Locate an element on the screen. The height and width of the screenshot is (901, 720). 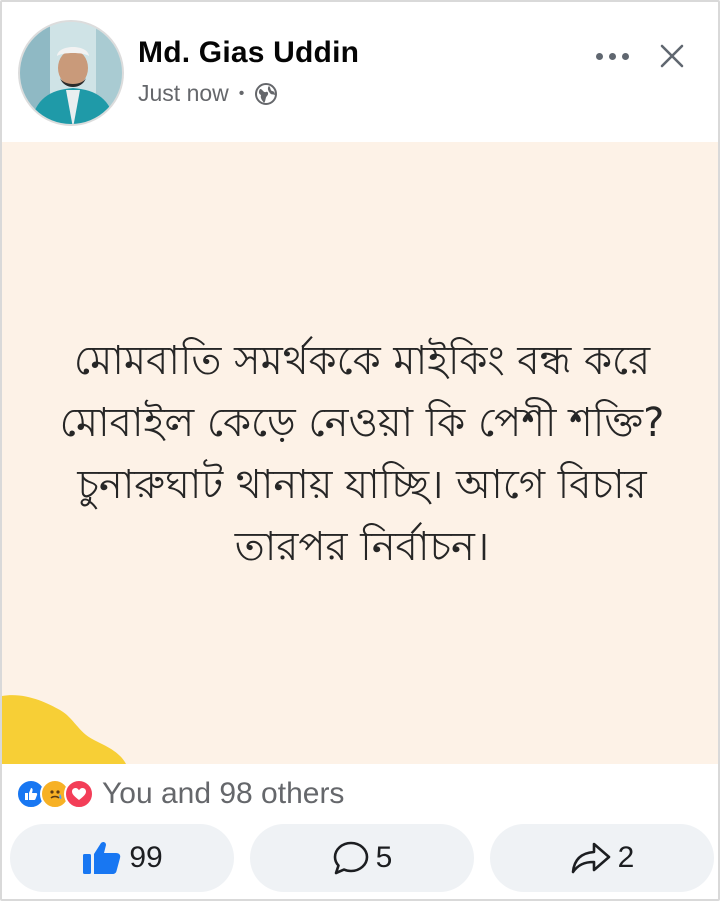
post-actions: 99 5 2 is located at coordinates (360, 858).